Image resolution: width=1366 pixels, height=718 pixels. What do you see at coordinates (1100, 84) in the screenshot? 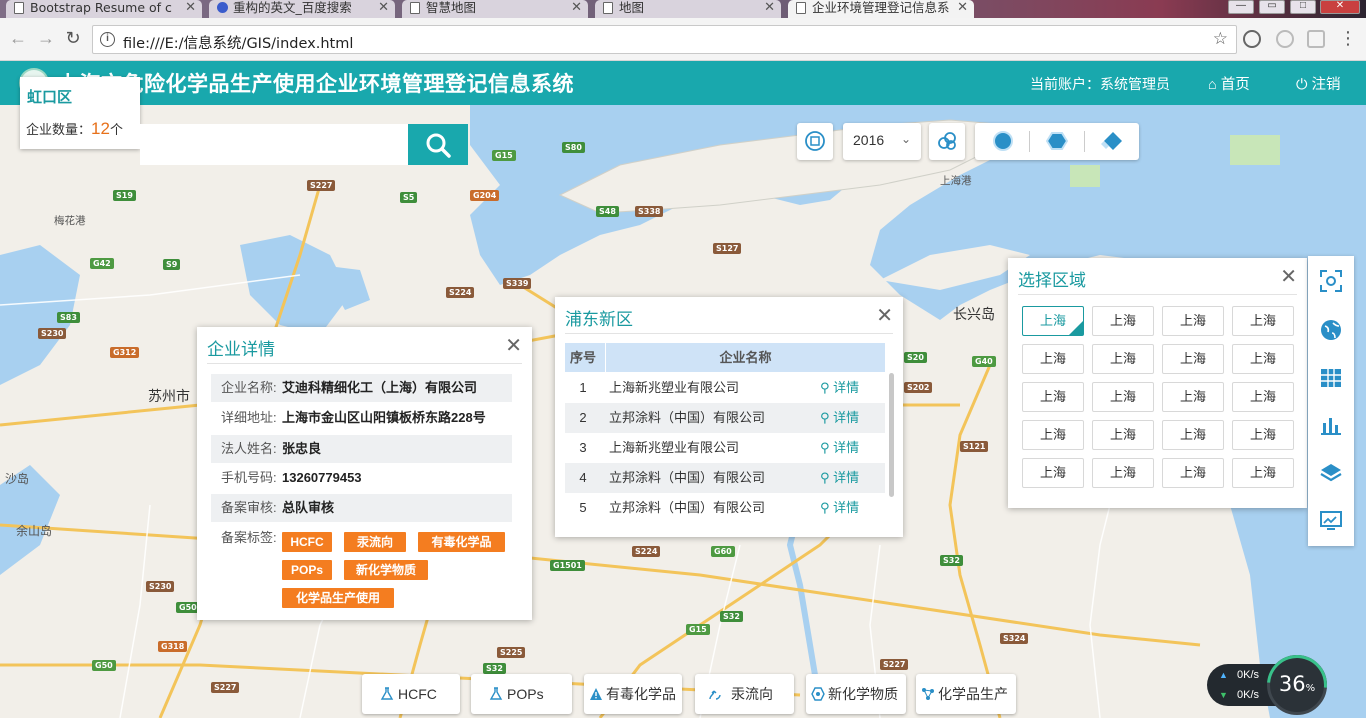
I see `current-account: 当前账户：系统管理员` at bounding box center [1100, 84].